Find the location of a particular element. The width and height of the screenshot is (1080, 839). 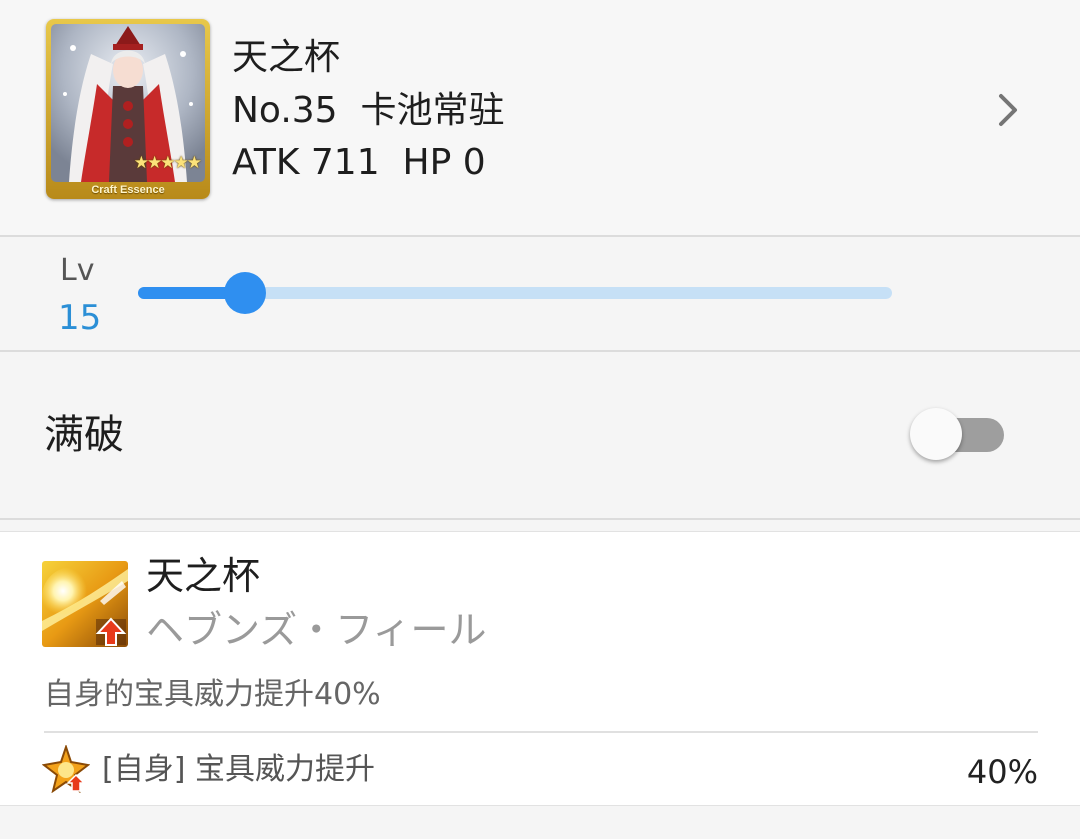

limit-break-switch is located at coordinates (958, 435).